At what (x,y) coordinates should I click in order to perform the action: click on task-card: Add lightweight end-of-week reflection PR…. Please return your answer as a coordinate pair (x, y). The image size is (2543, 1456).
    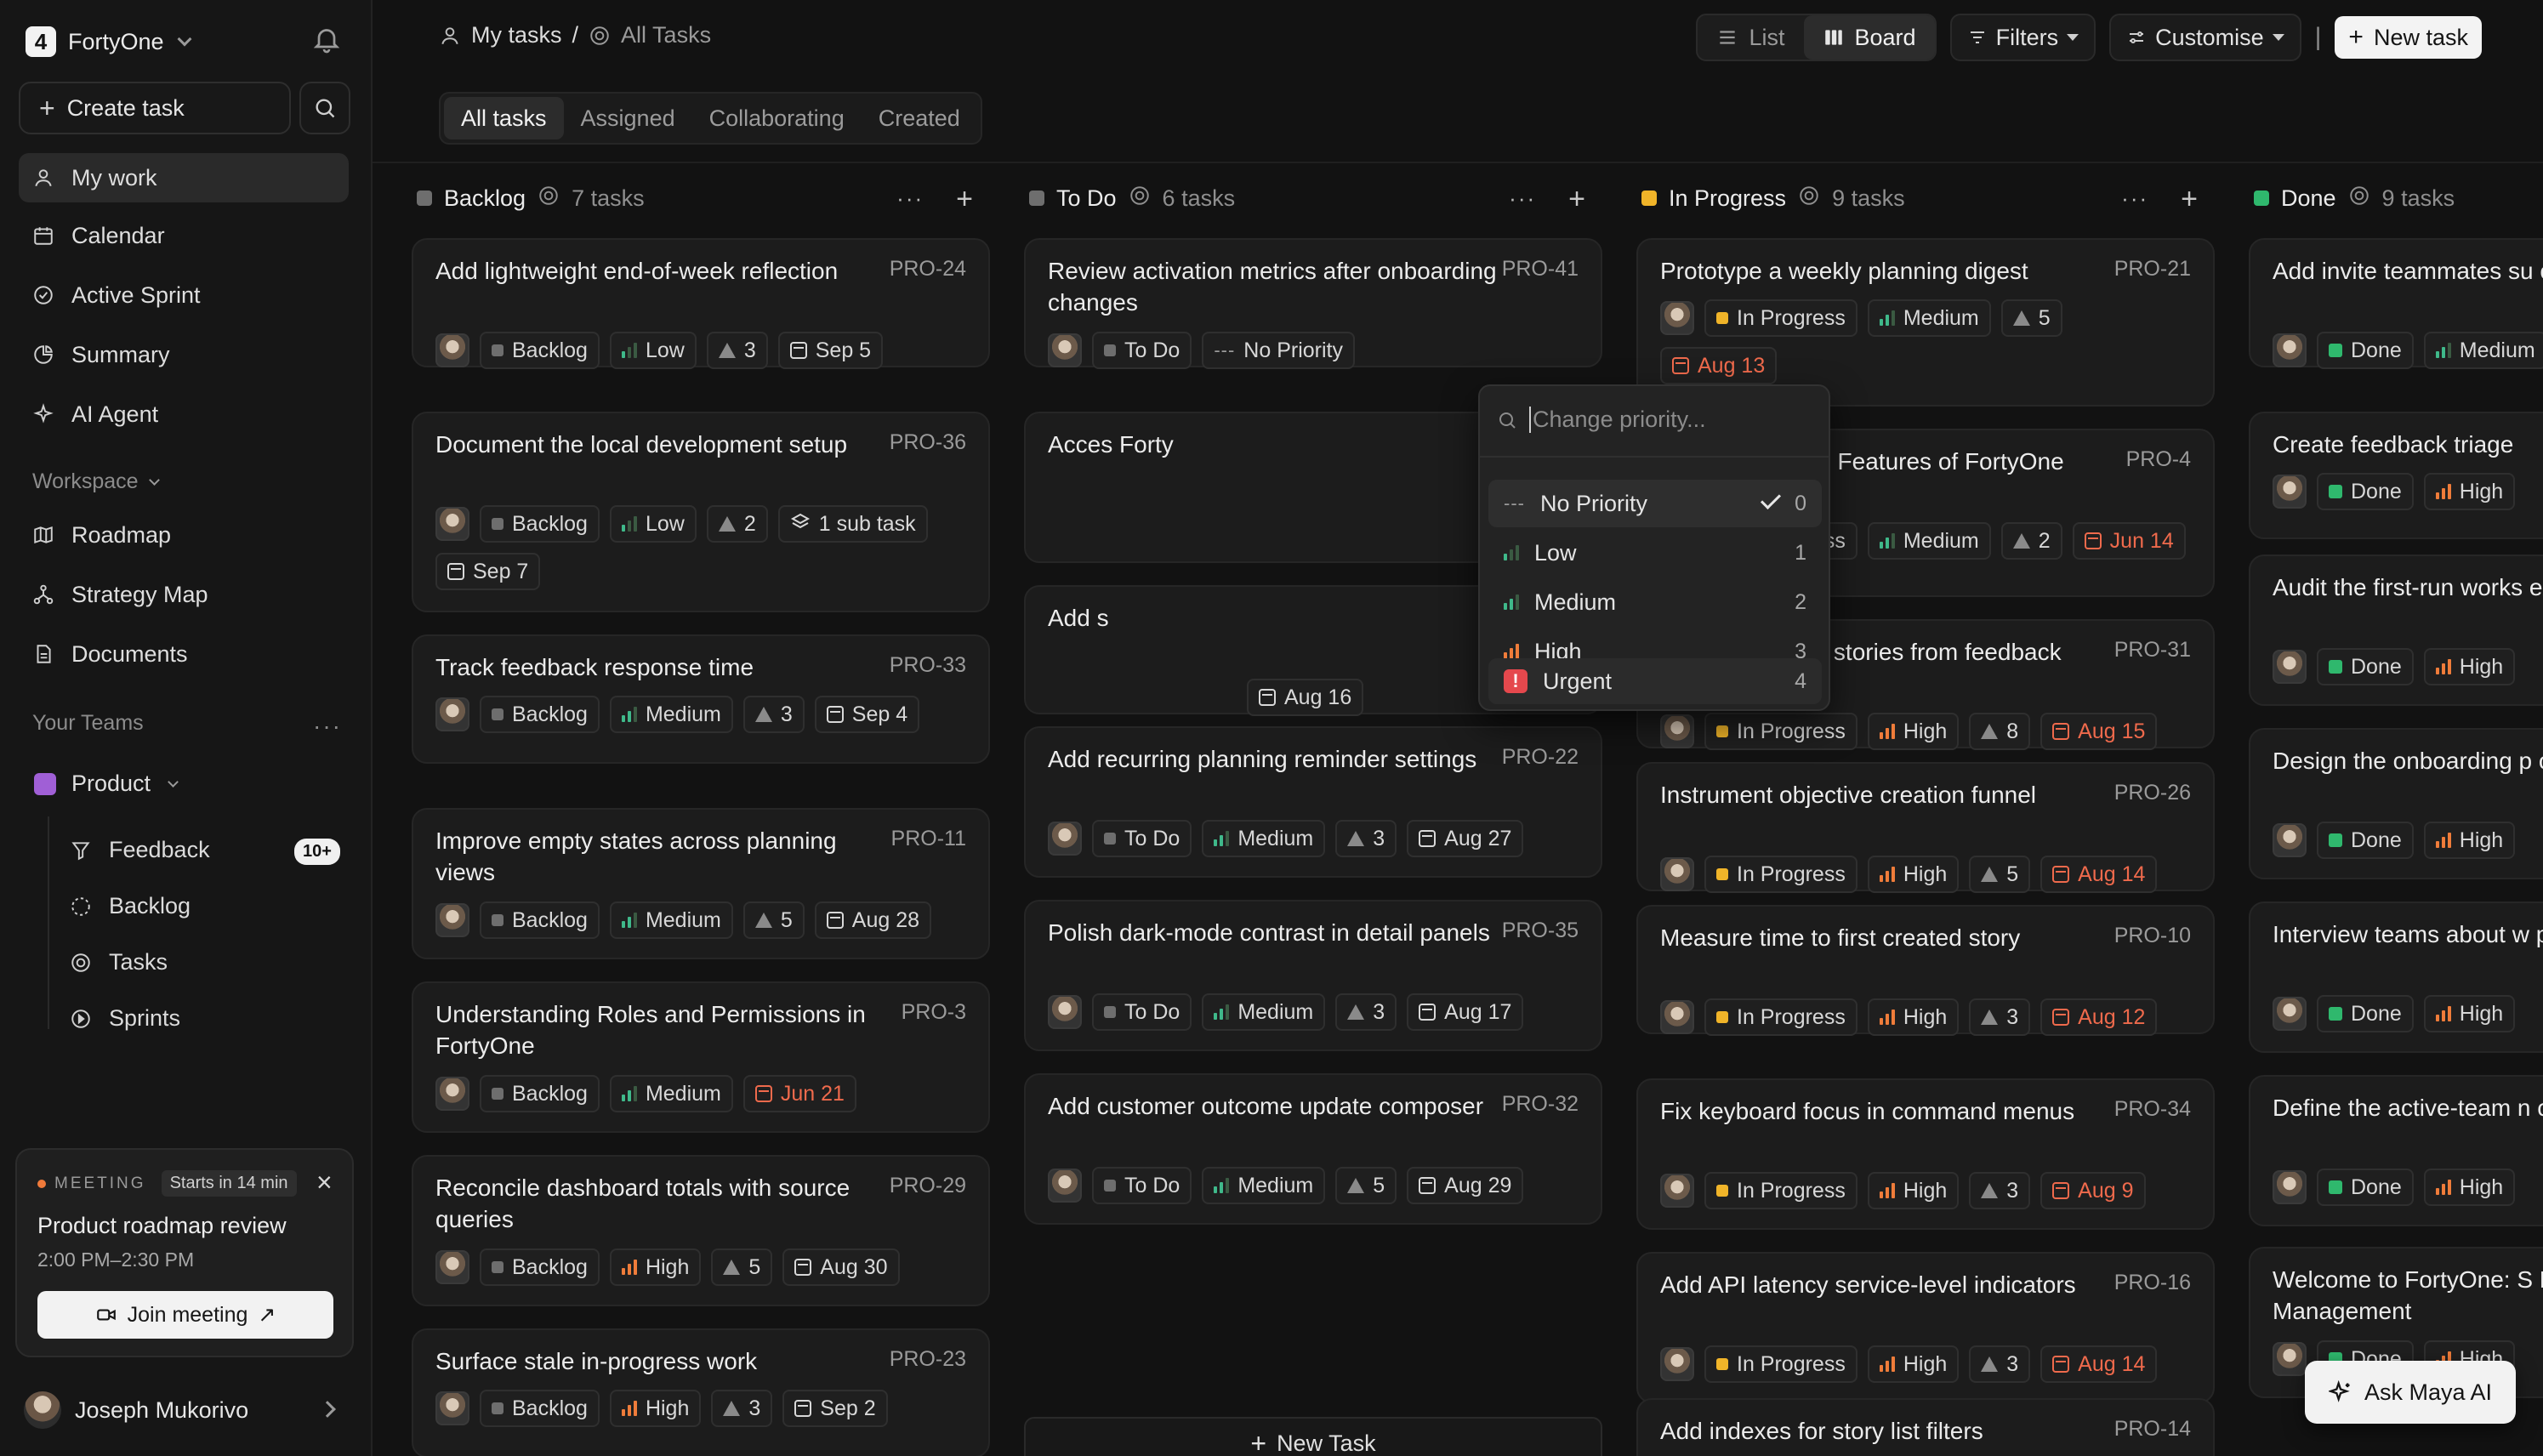
    Looking at the image, I should click on (701, 303).